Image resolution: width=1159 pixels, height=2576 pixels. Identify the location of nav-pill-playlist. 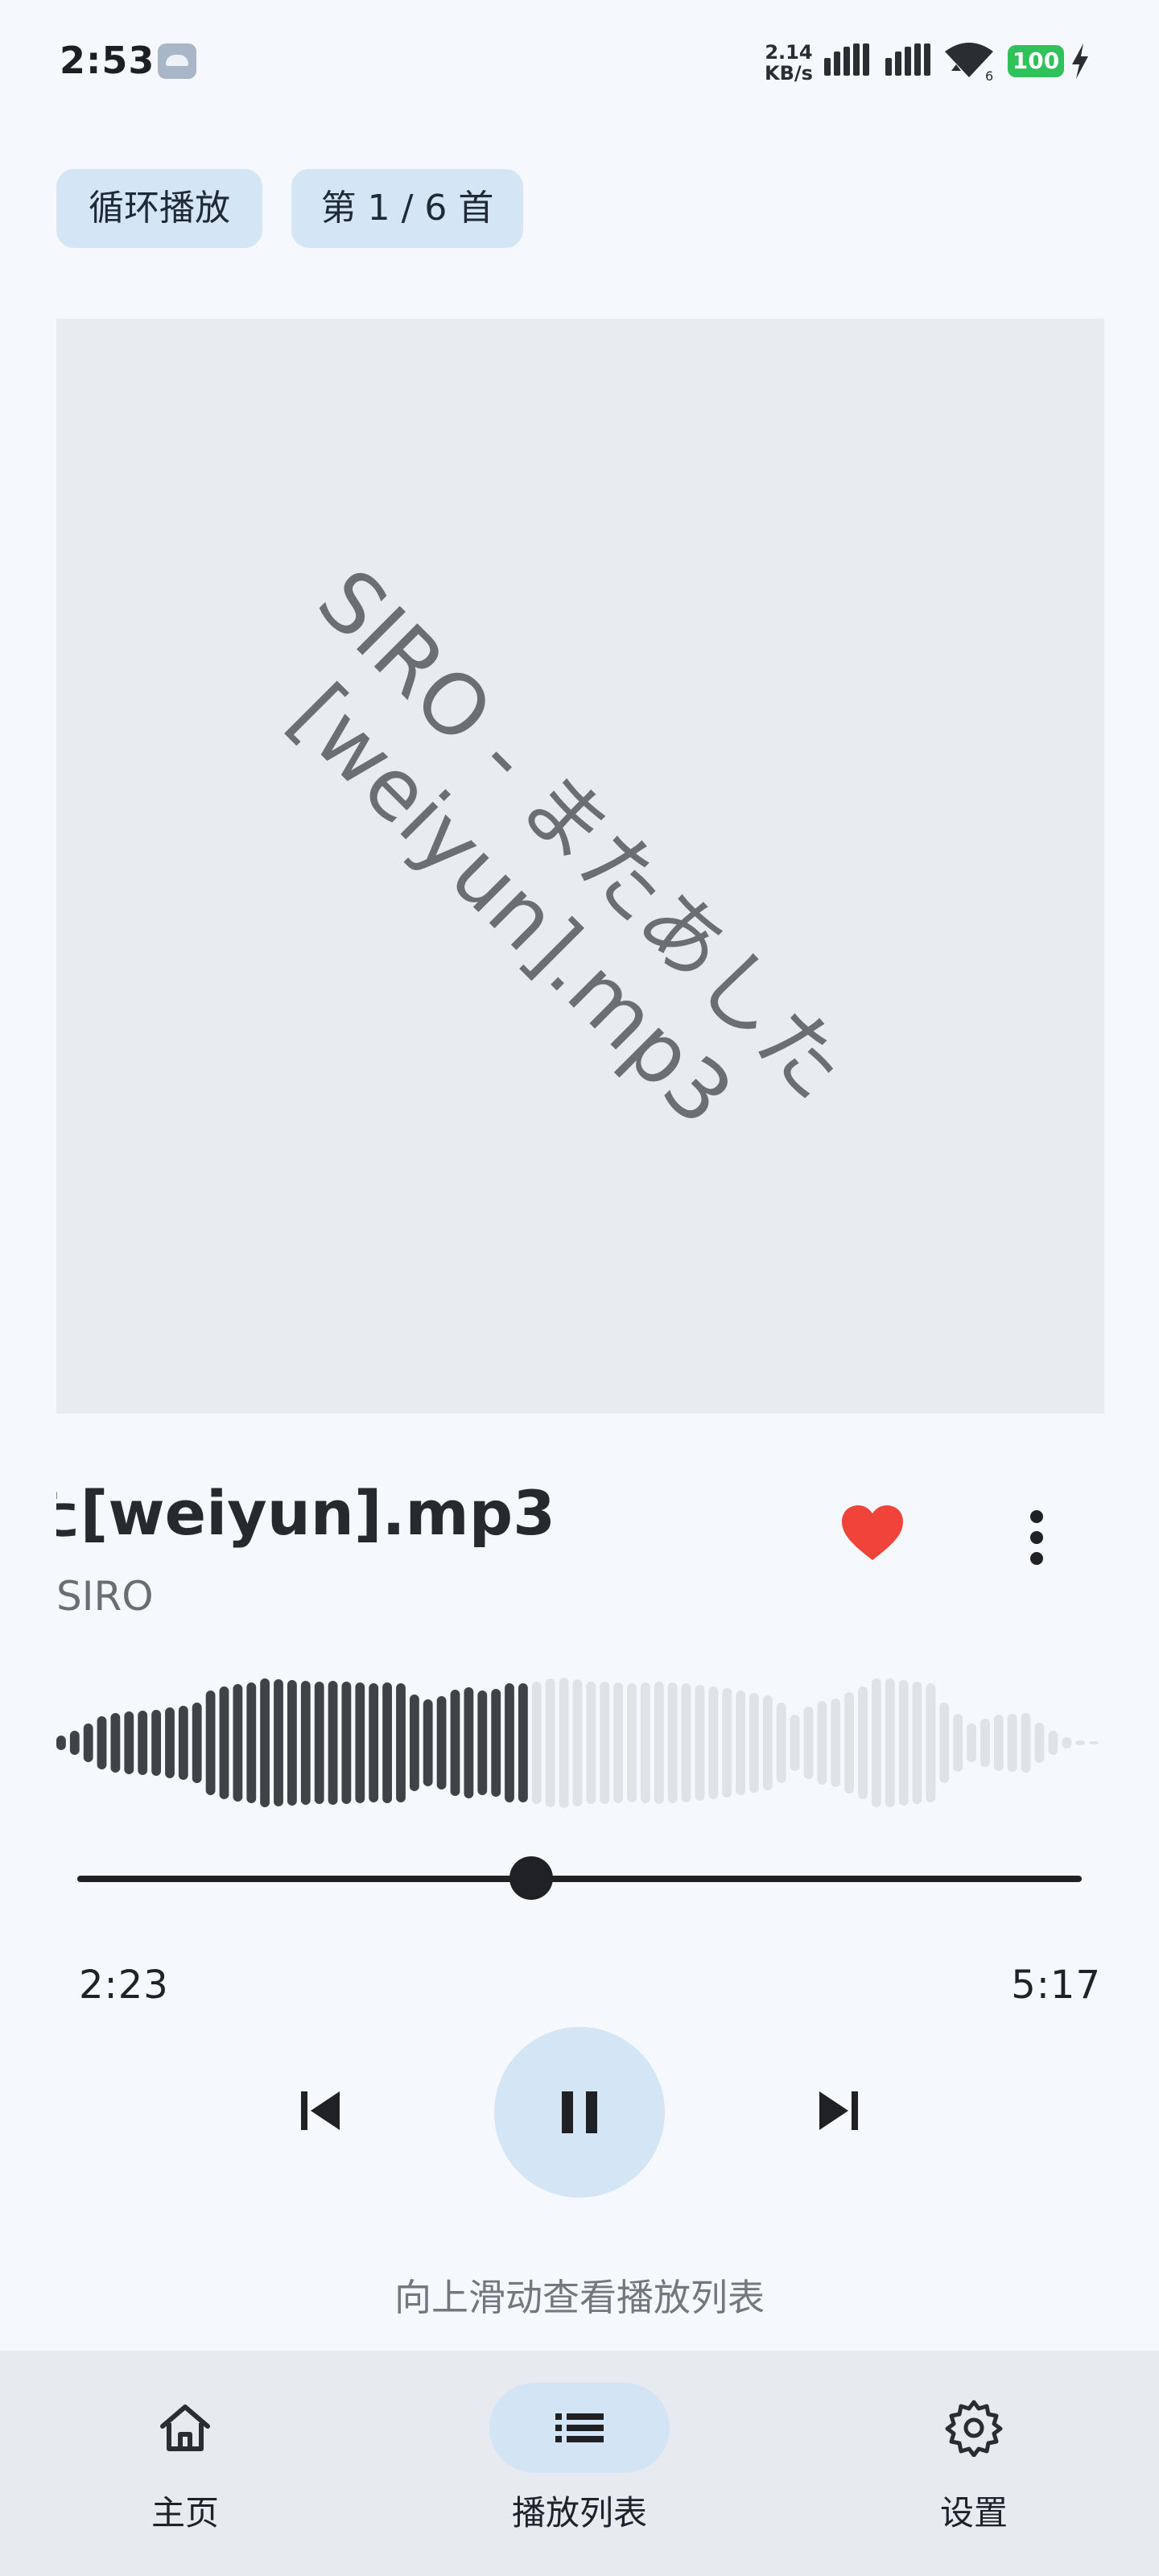
(579, 2428).